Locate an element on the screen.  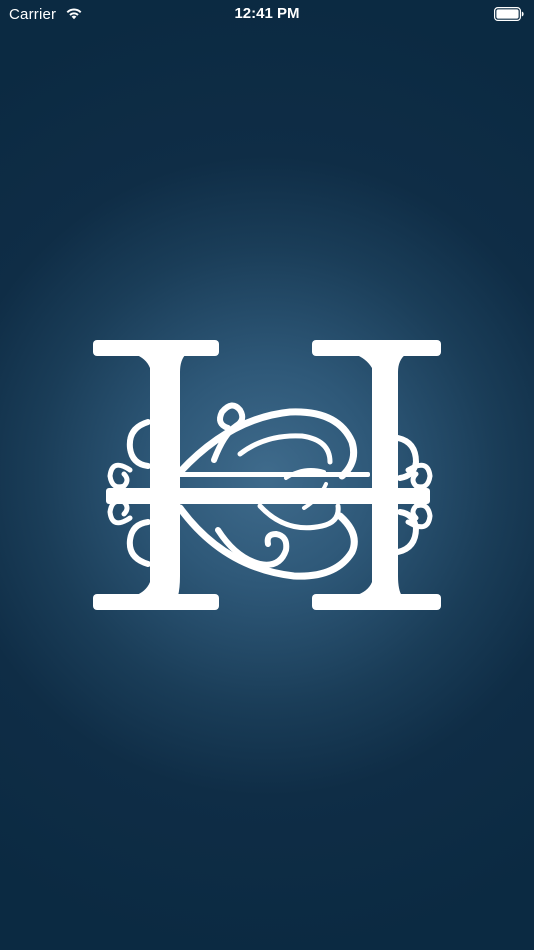
status-bar: Carrier 12:41 PM is located at coordinates (267, 14).